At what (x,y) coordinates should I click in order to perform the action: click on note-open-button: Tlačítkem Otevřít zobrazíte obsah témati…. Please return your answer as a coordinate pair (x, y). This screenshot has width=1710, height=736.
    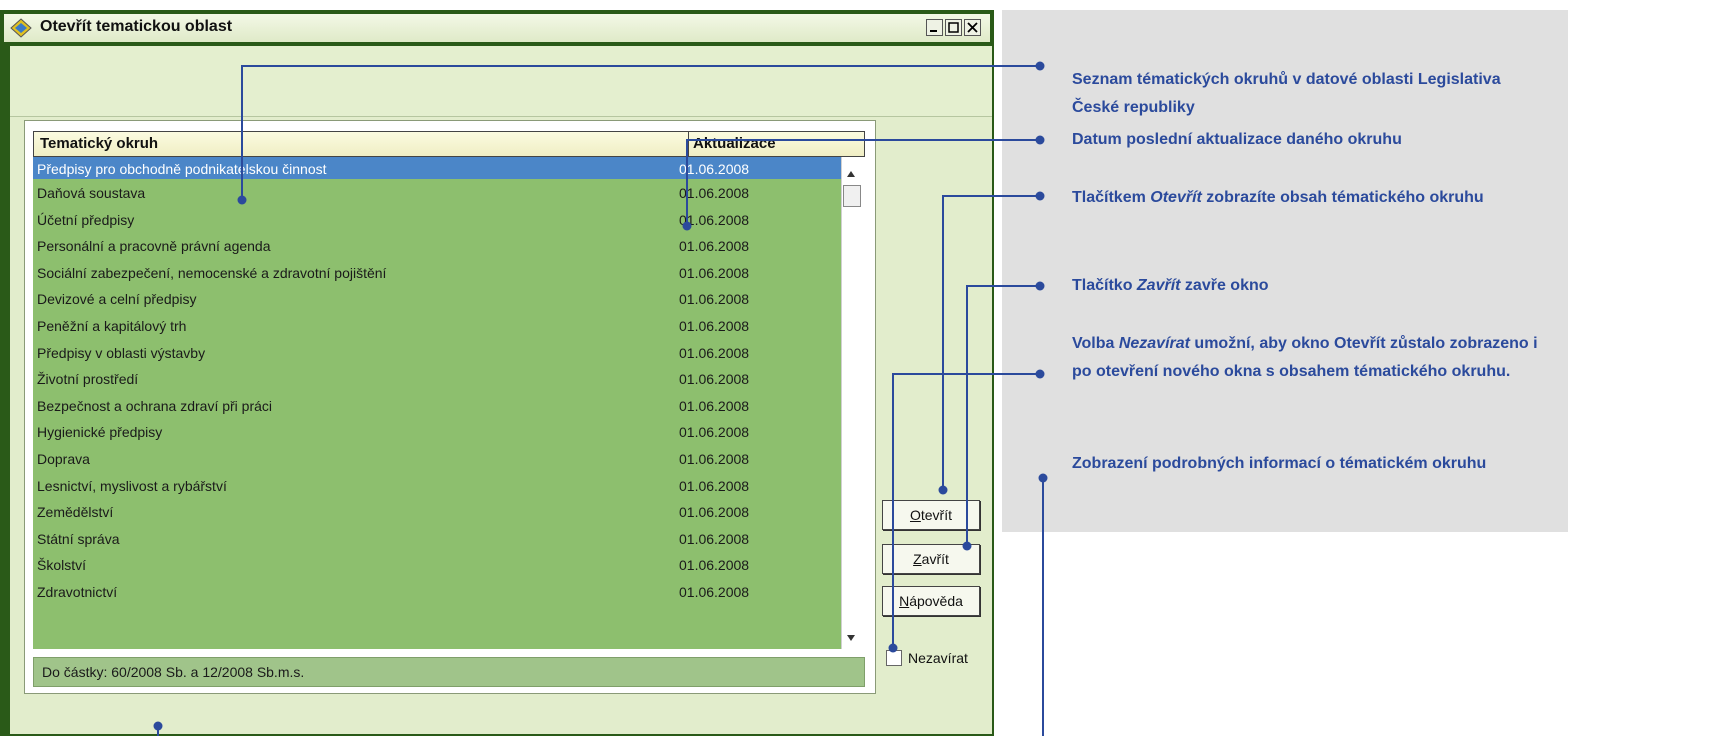
    Looking at the image, I should click on (1307, 198).